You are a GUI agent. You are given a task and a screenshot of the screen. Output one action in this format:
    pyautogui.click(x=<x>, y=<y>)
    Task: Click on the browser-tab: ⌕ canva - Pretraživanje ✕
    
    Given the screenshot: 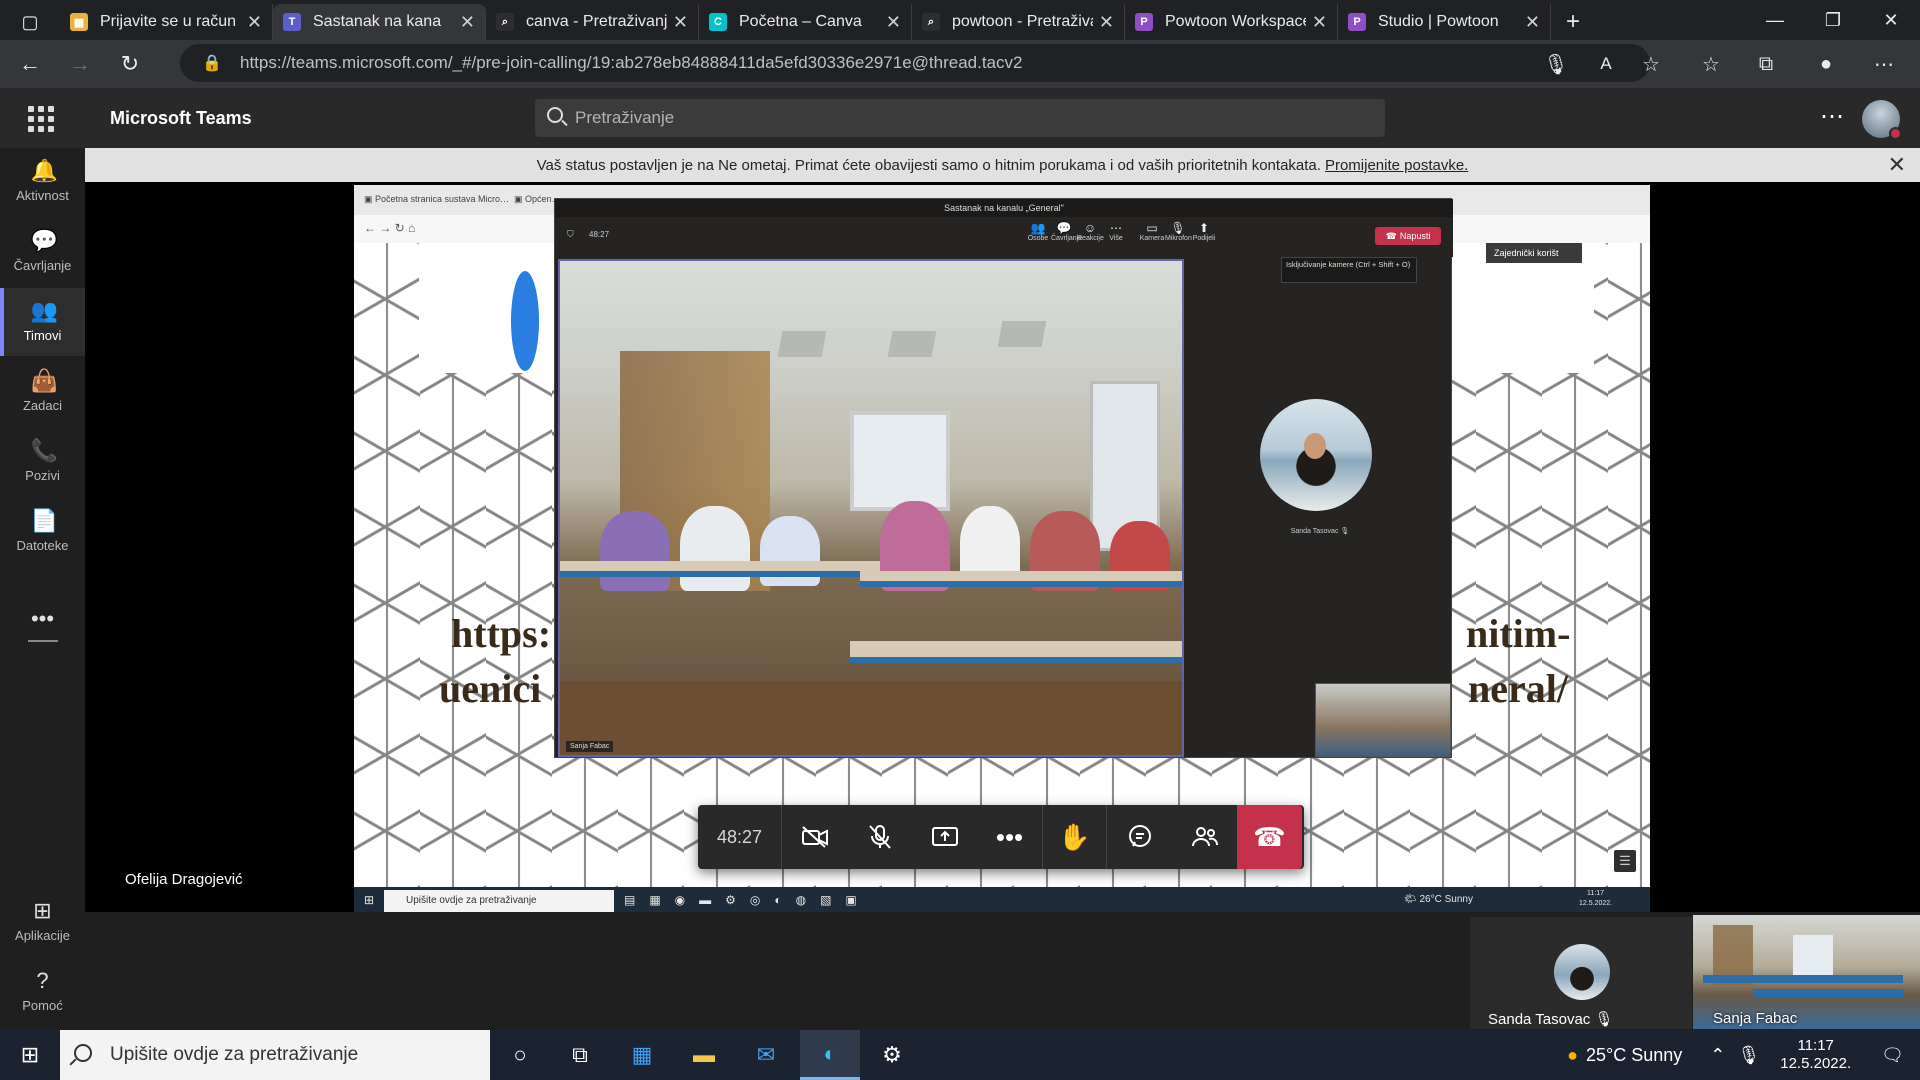 What is the action you would take?
    pyautogui.click(x=592, y=22)
    